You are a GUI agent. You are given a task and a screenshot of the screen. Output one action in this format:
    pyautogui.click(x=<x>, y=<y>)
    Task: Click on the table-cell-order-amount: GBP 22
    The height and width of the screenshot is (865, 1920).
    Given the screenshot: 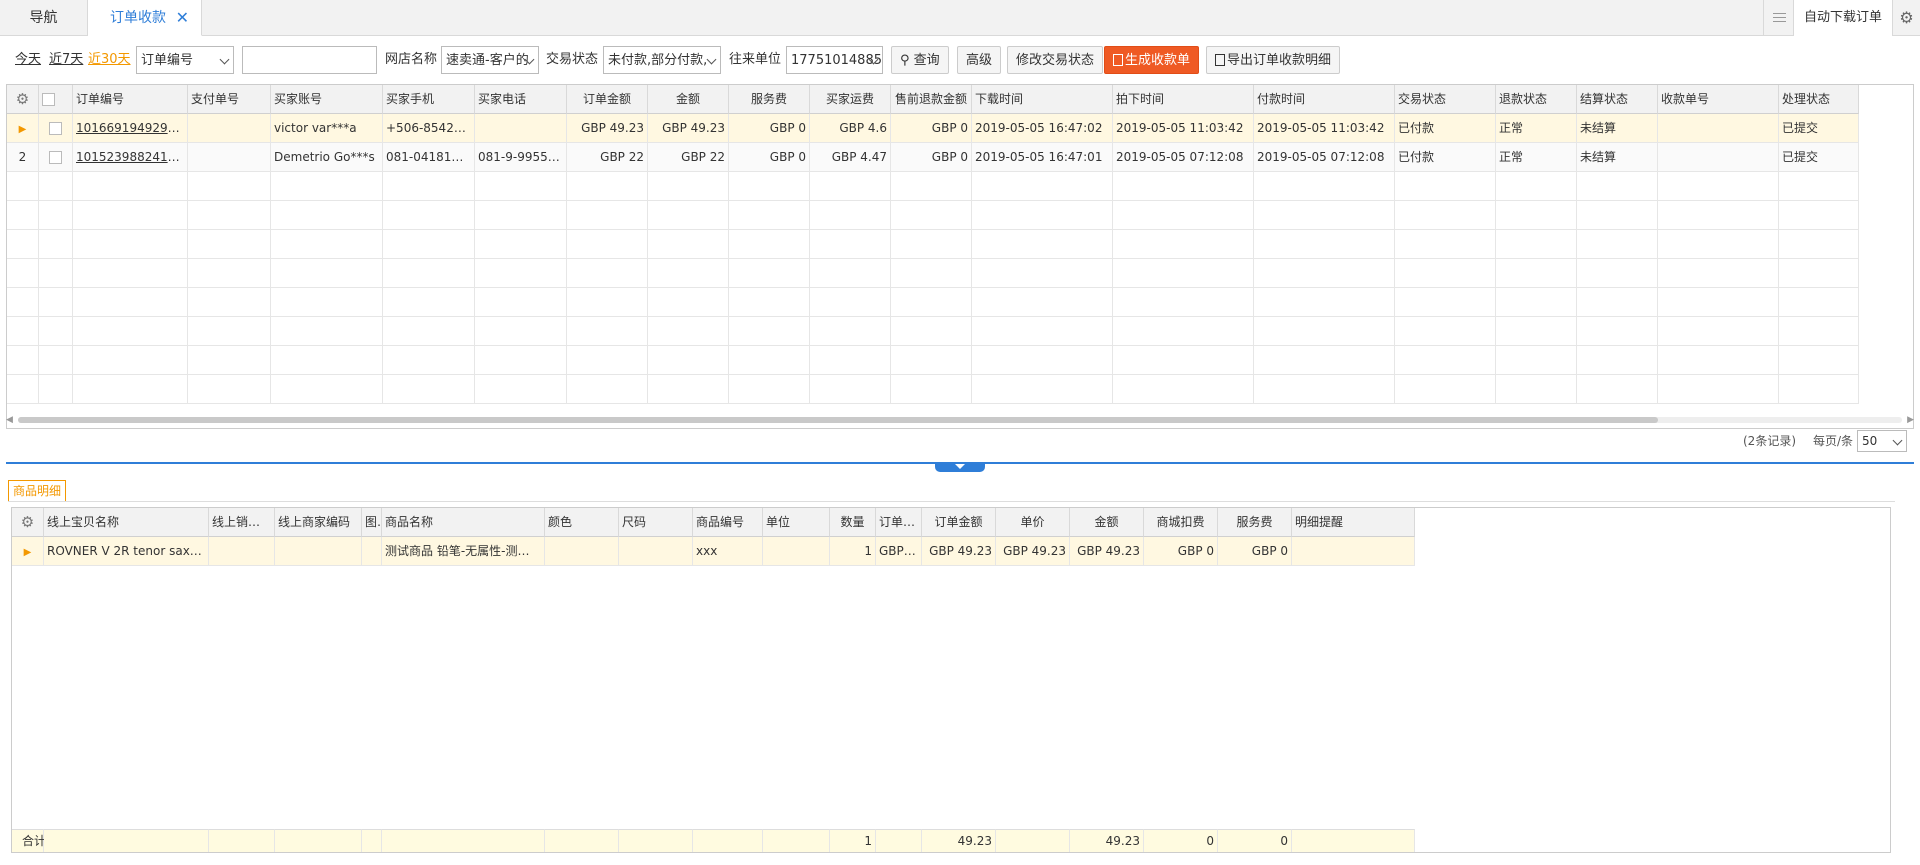 What is the action you would take?
    pyautogui.click(x=607, y=157)
    